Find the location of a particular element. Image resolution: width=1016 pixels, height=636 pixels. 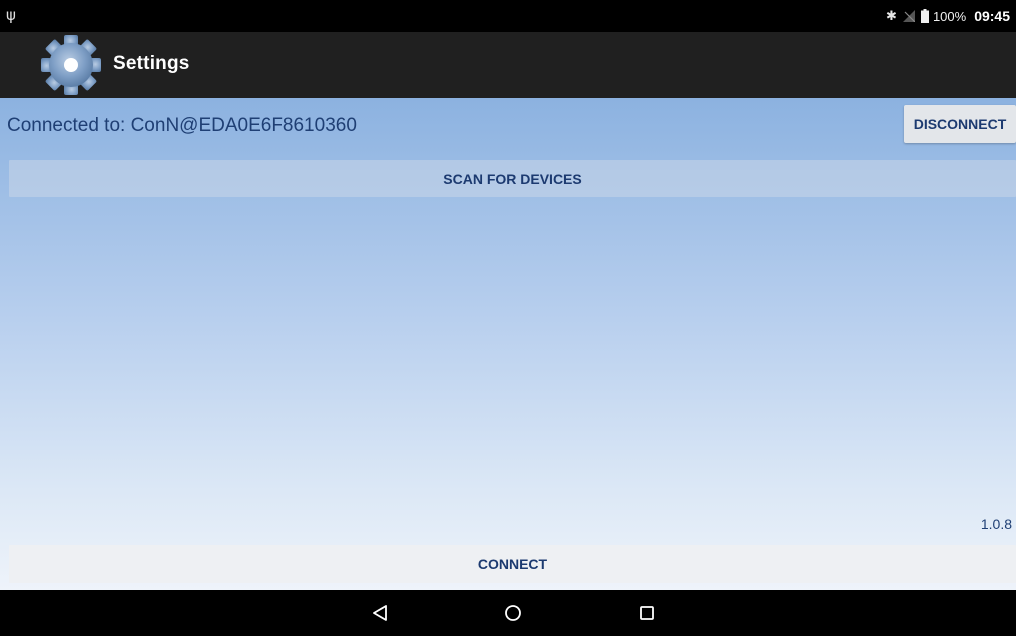

back-icon is located at coordinates (380, 613).